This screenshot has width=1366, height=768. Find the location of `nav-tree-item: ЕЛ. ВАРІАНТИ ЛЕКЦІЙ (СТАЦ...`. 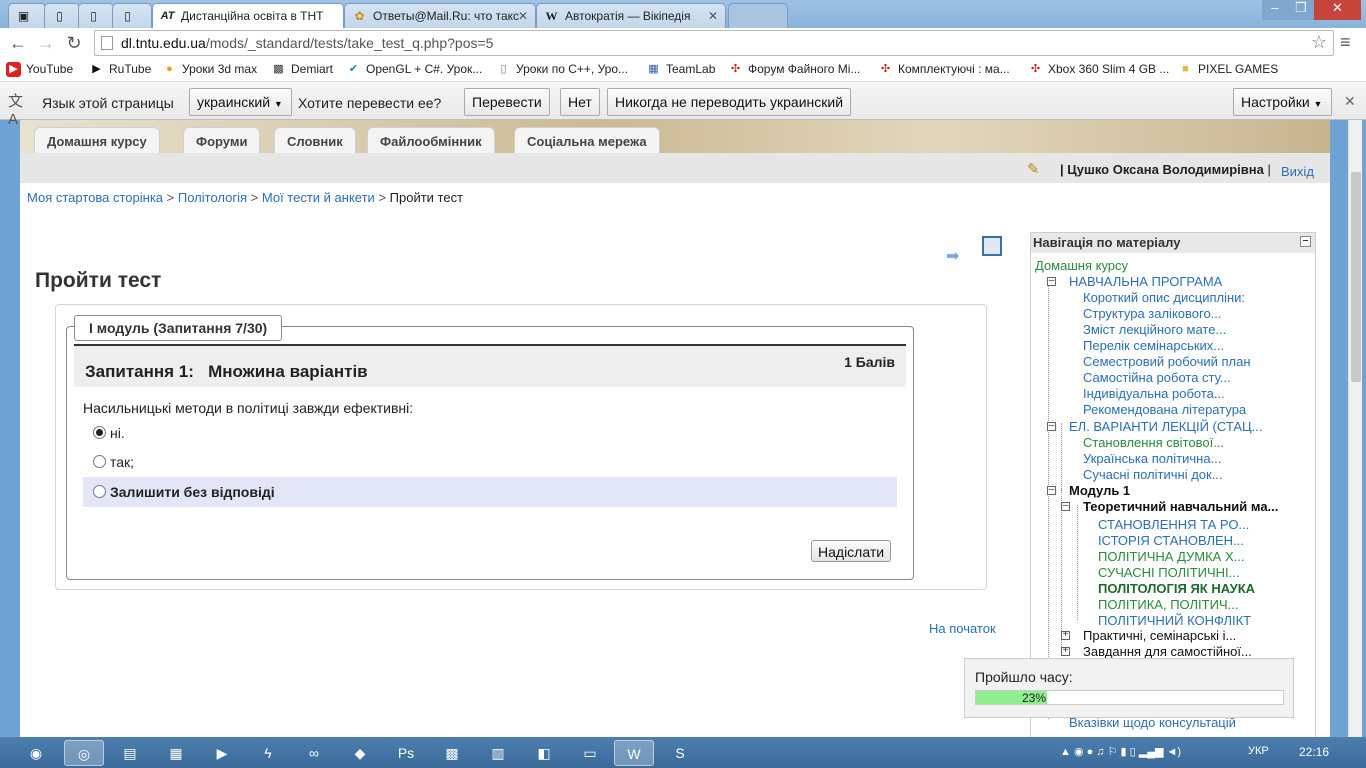

nav-tree-item: ЕЛ. ВАРІАНТИ ЛЕКЦІЙ (СТАЦ... is located at coordinates (1165, 426).